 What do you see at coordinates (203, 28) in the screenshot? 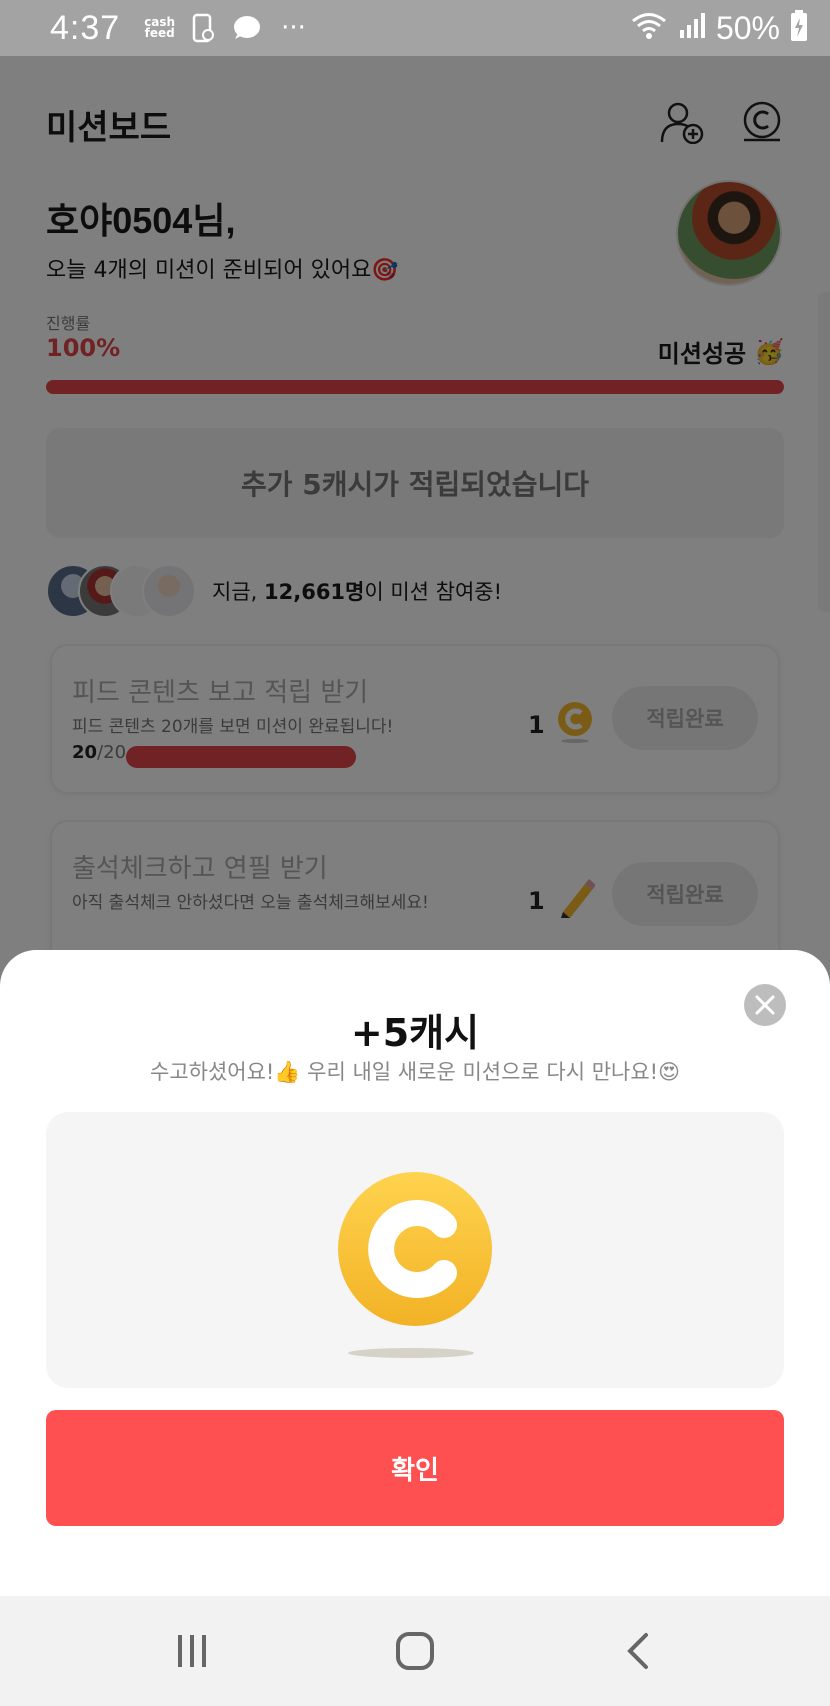
I see `phone-clock-icon` at bounding box center [203, 28].